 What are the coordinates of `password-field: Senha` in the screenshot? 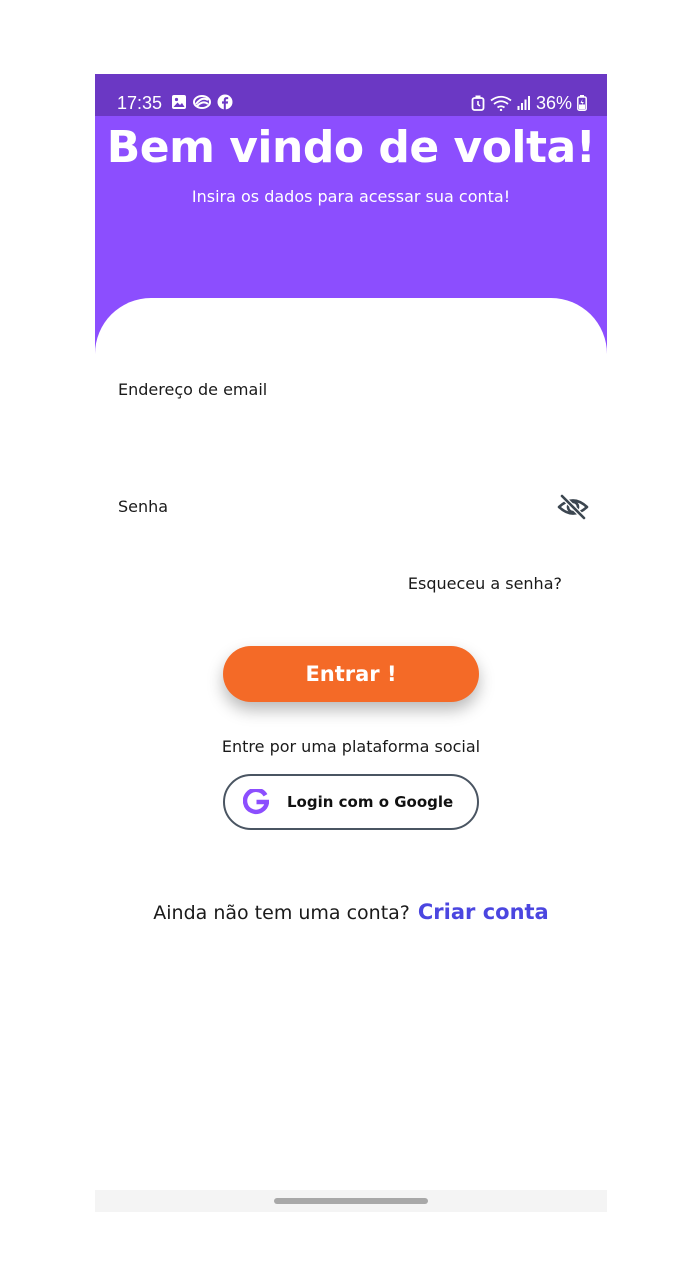 It's located at (143, 506).